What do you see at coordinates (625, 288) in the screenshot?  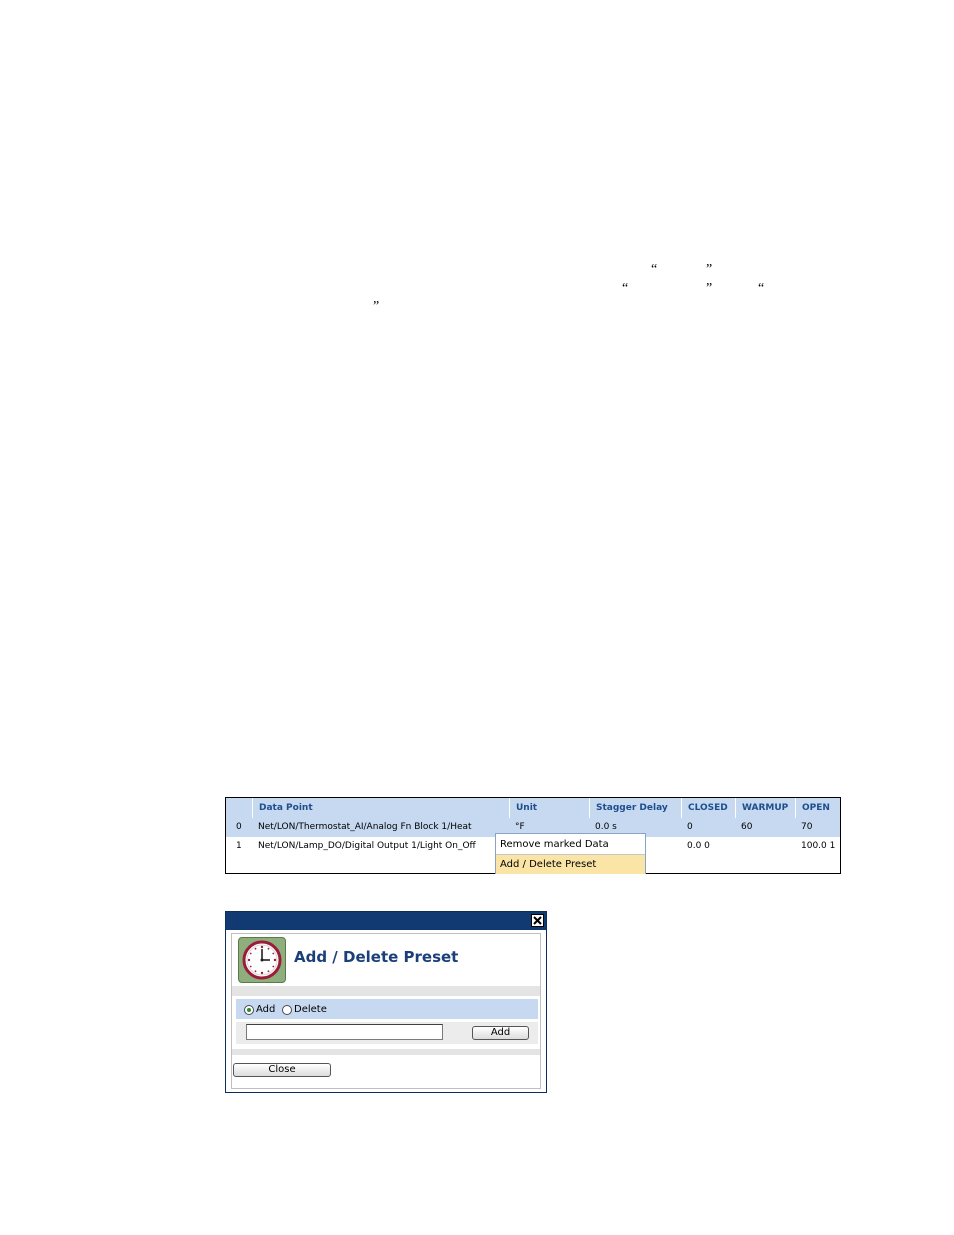 I see `quote-mark-open-2: “` at bounding box center [625, 288].